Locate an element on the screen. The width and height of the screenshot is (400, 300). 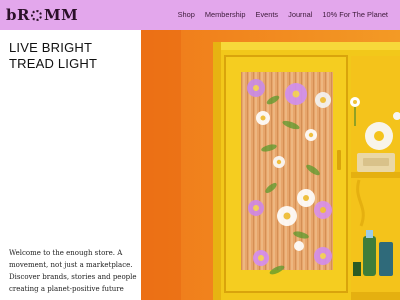
hero-title-line-1: LIVE BRIGHT is located at coordinates (51, 47).